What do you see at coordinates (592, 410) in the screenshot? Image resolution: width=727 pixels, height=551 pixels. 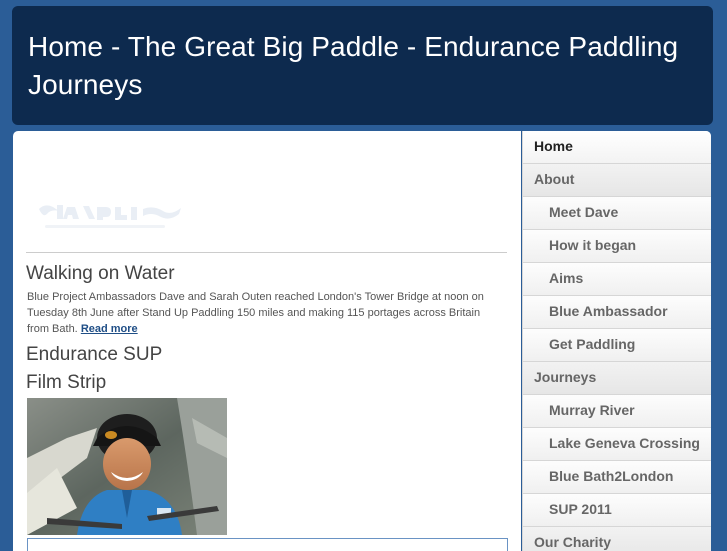 I see `nav-item-label: Murray River` at bounding box center [592, 410].